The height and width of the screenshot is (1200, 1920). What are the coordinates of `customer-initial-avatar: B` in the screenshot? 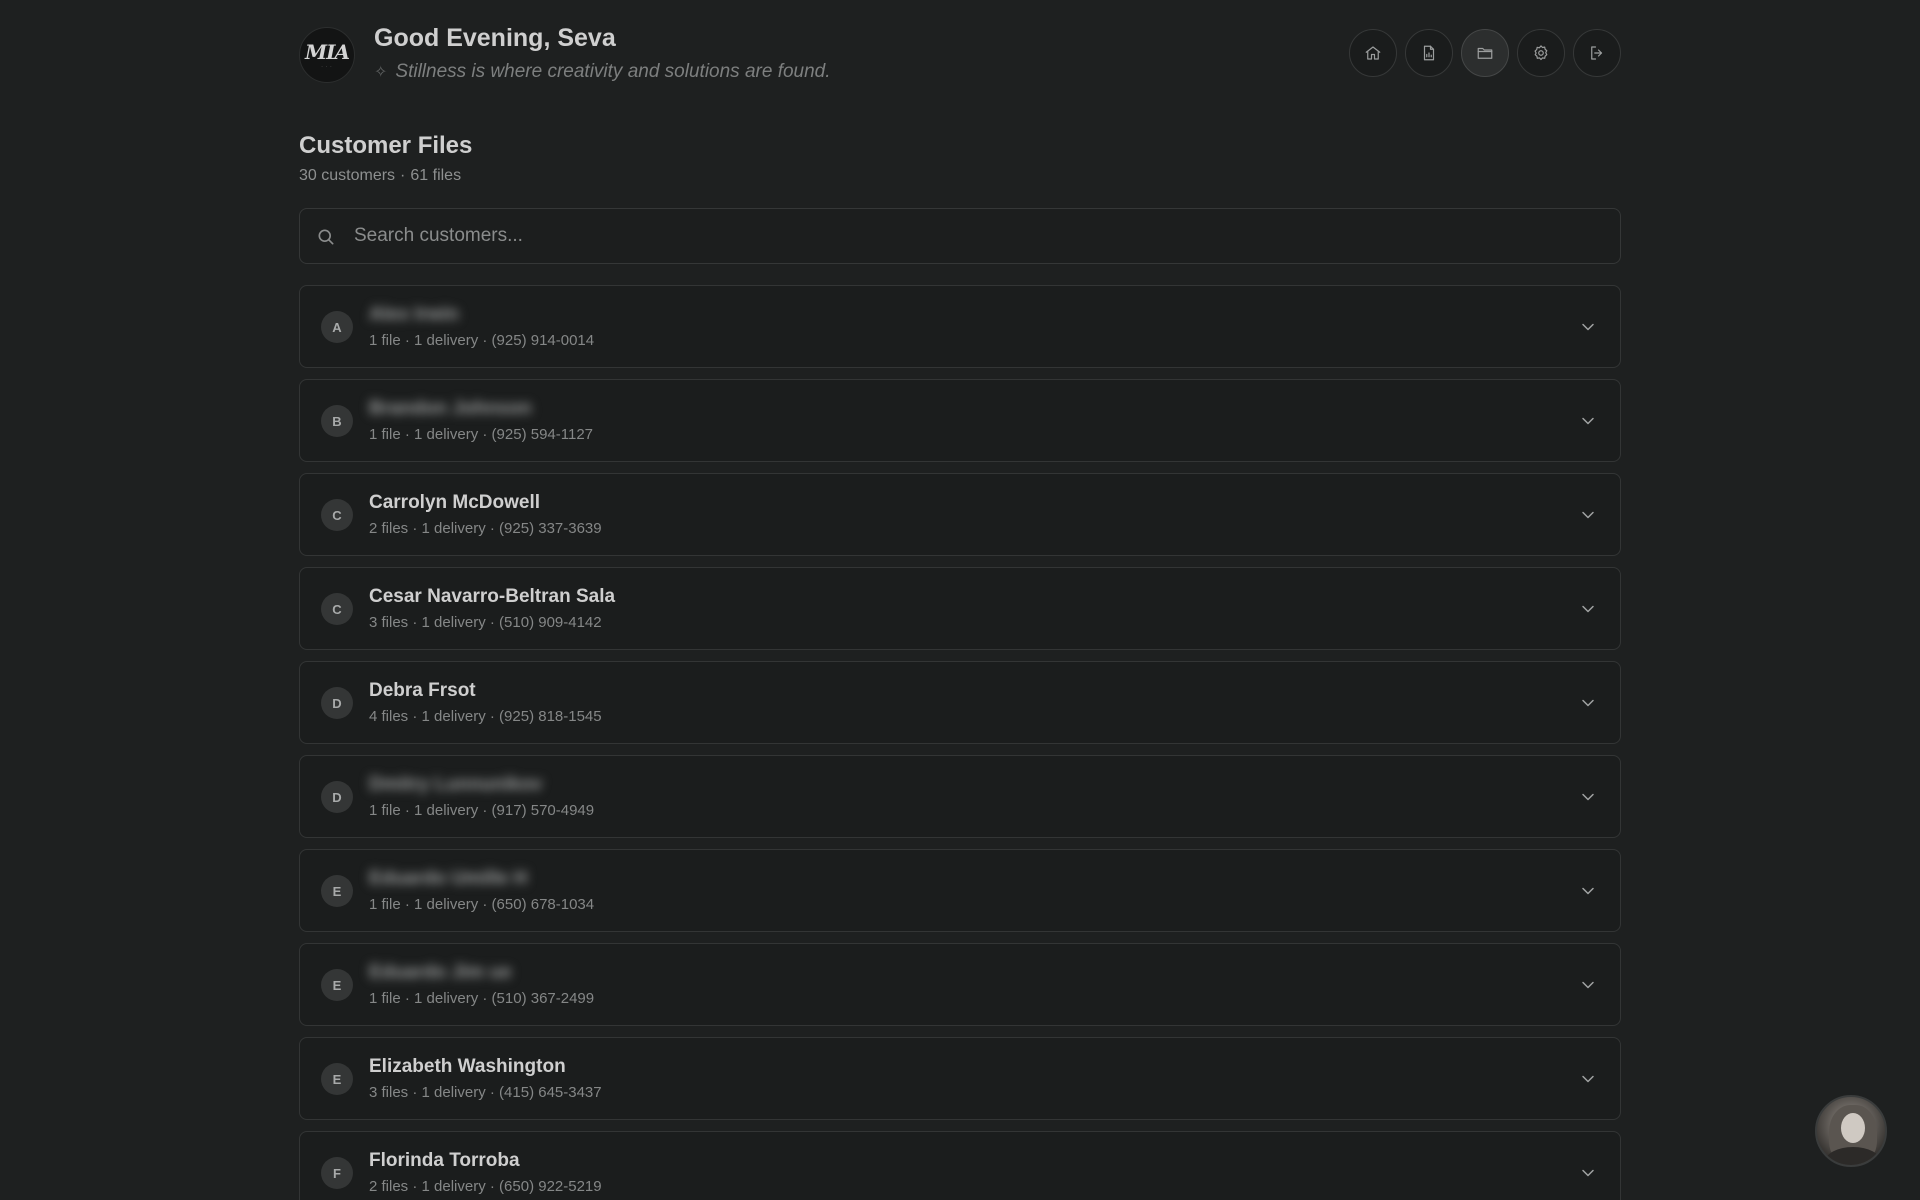 It's located at (337, 421).